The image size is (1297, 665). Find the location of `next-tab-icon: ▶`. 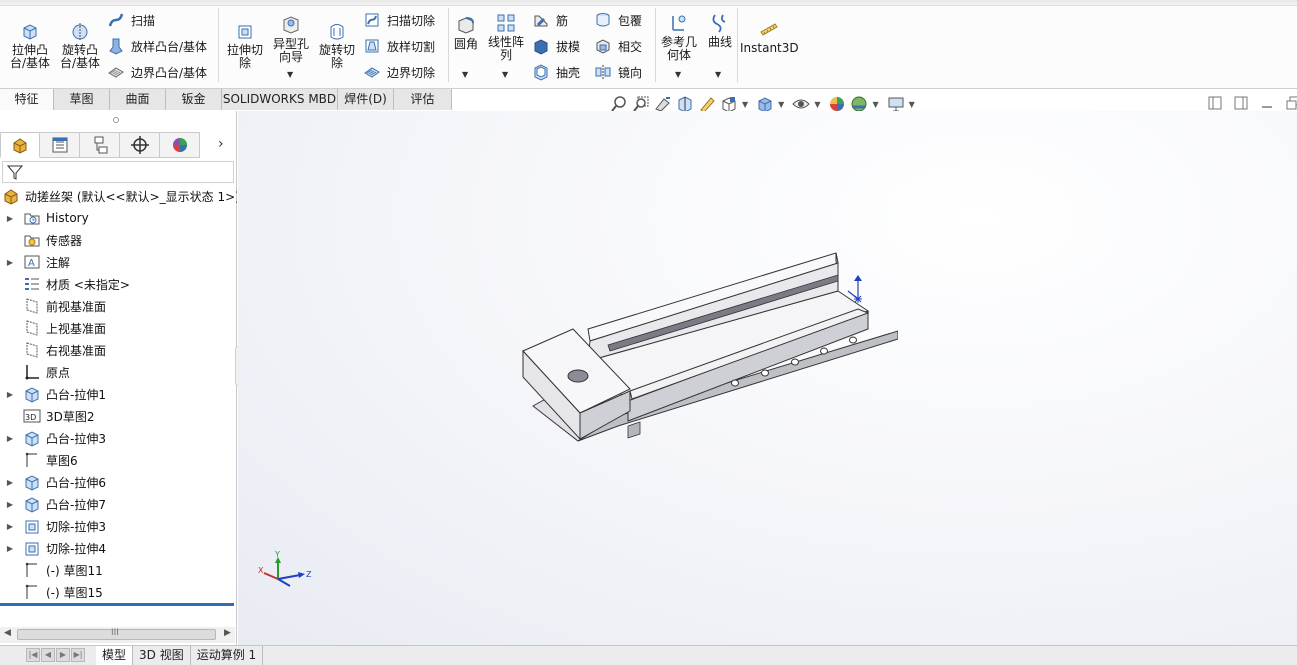

next-tab-icon: ▶ is located at coordinates (63, 655).